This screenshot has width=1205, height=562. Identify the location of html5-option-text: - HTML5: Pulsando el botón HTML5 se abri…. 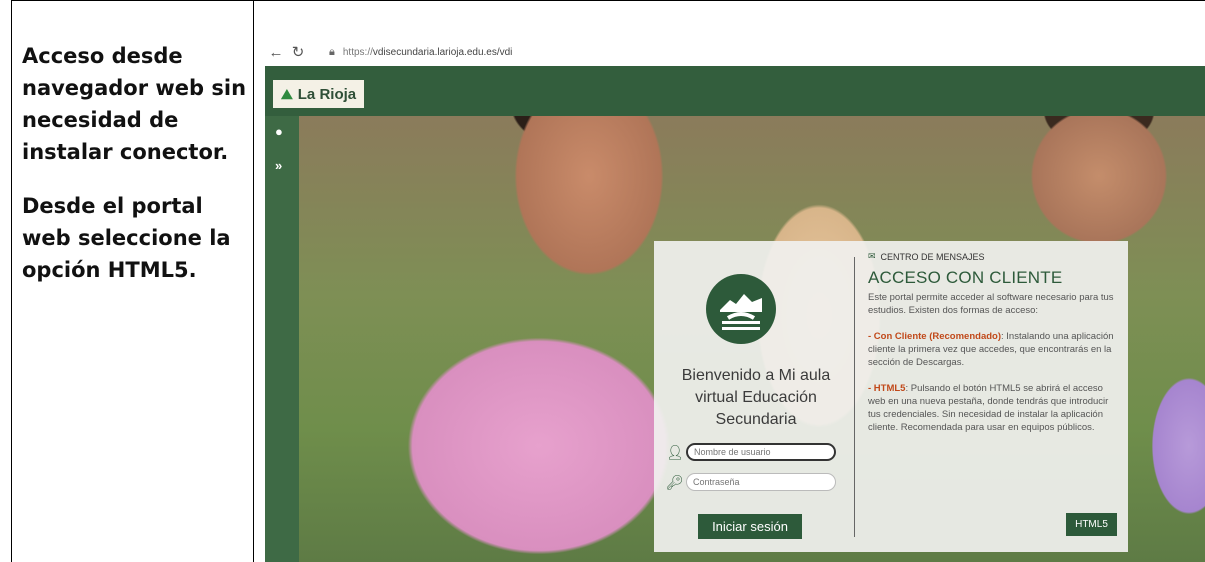
(988, 408).